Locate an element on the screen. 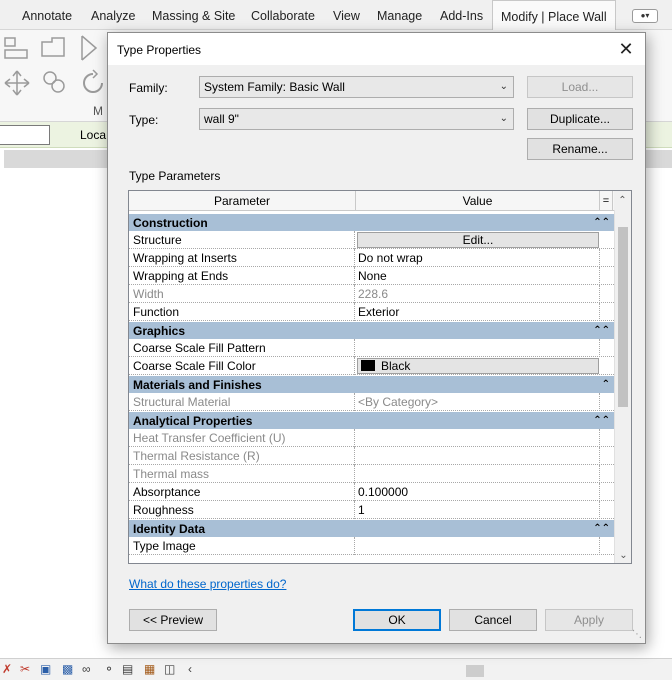 The image size is (672, 680). param-row: Thermal Resistance (R) is located at coordinates (371, 456).